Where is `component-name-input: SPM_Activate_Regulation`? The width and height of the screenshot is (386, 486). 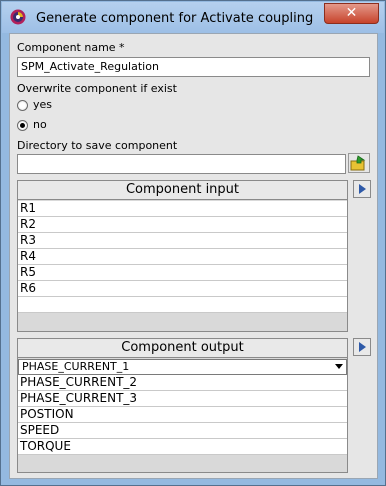
component-name-input: SPM_Activate_Regulation is located at coordinates (193, 67).